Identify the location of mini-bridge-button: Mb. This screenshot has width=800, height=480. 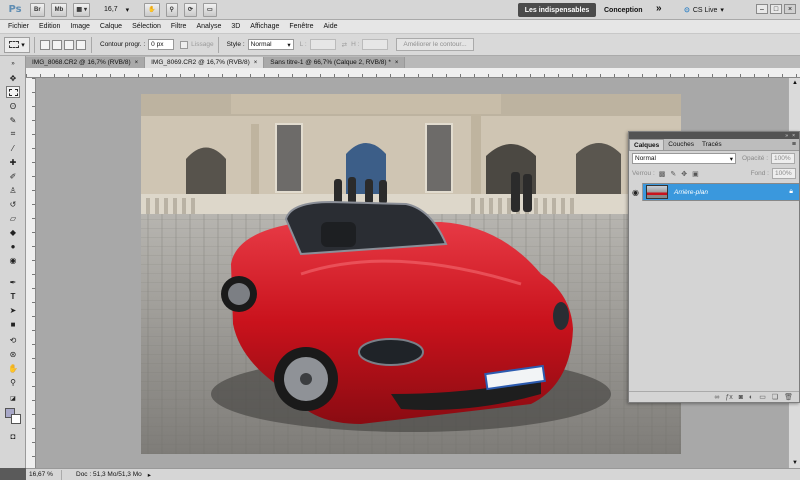
(59, 9).